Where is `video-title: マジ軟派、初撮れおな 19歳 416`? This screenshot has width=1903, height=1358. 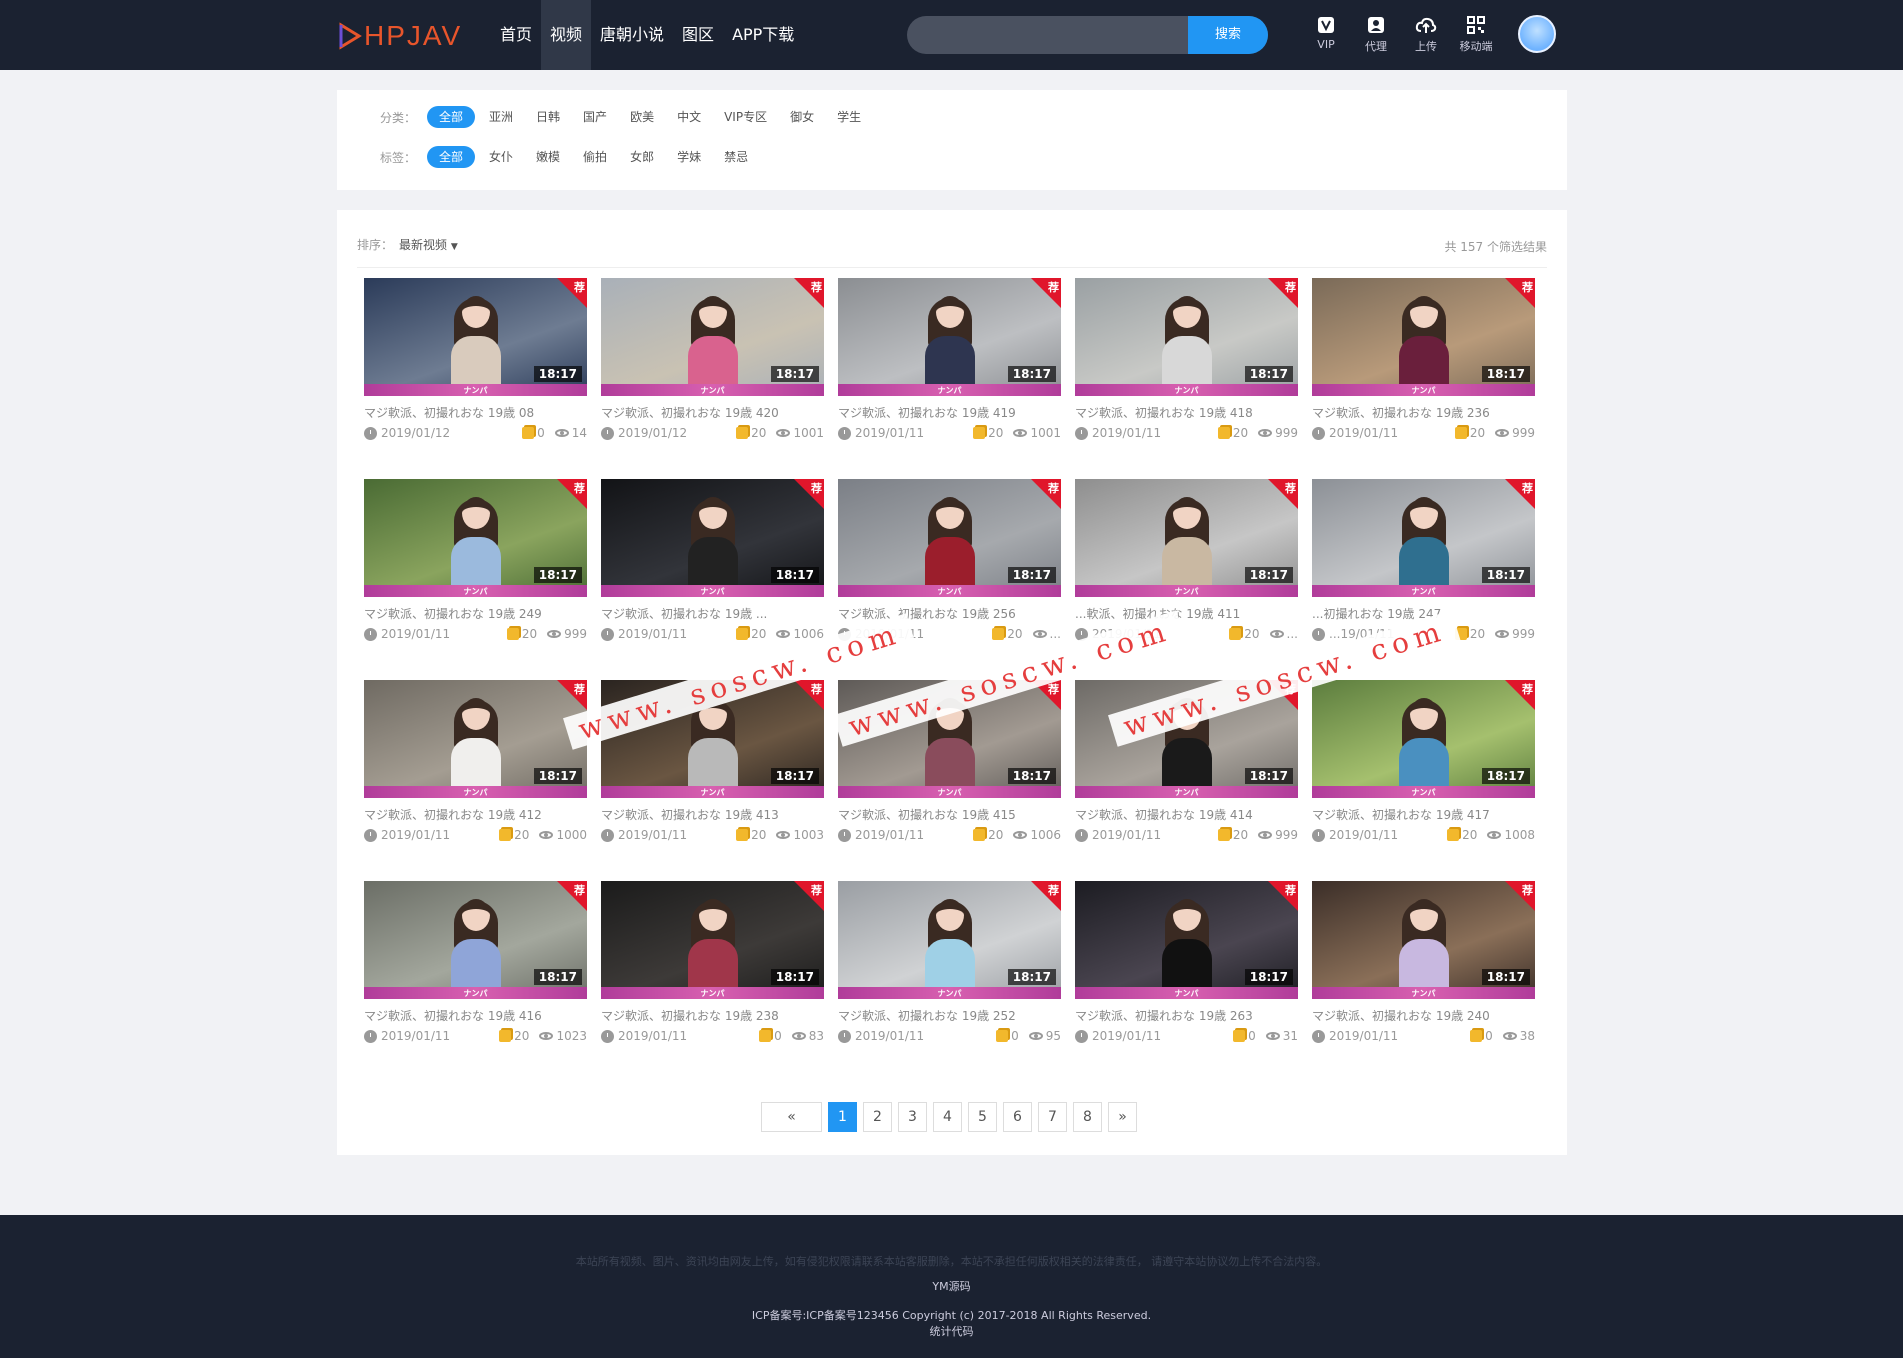 video-title: マジ軟派、初撮れおな 19歳 416 is located at coordinates (475, 1015).